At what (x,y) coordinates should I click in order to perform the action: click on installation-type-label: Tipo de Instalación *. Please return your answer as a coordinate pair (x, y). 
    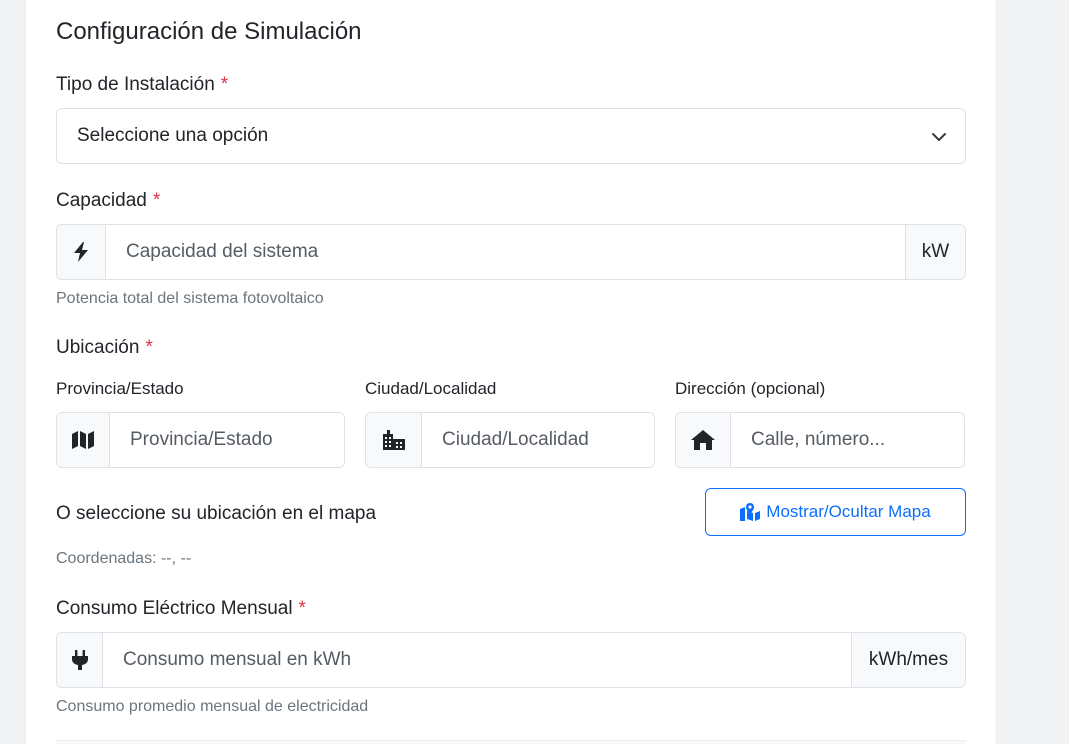
    Looking at the image, I should click on (142, 85).